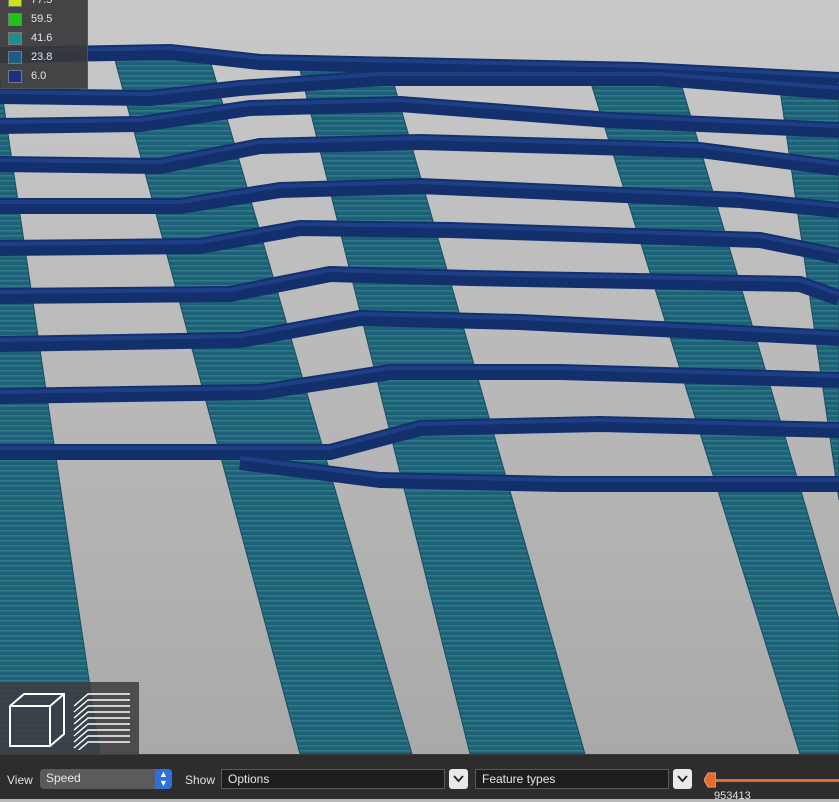 This screenshot has height=802, width=839. I want to click on view-type-value: Speed, so click(63, 778).